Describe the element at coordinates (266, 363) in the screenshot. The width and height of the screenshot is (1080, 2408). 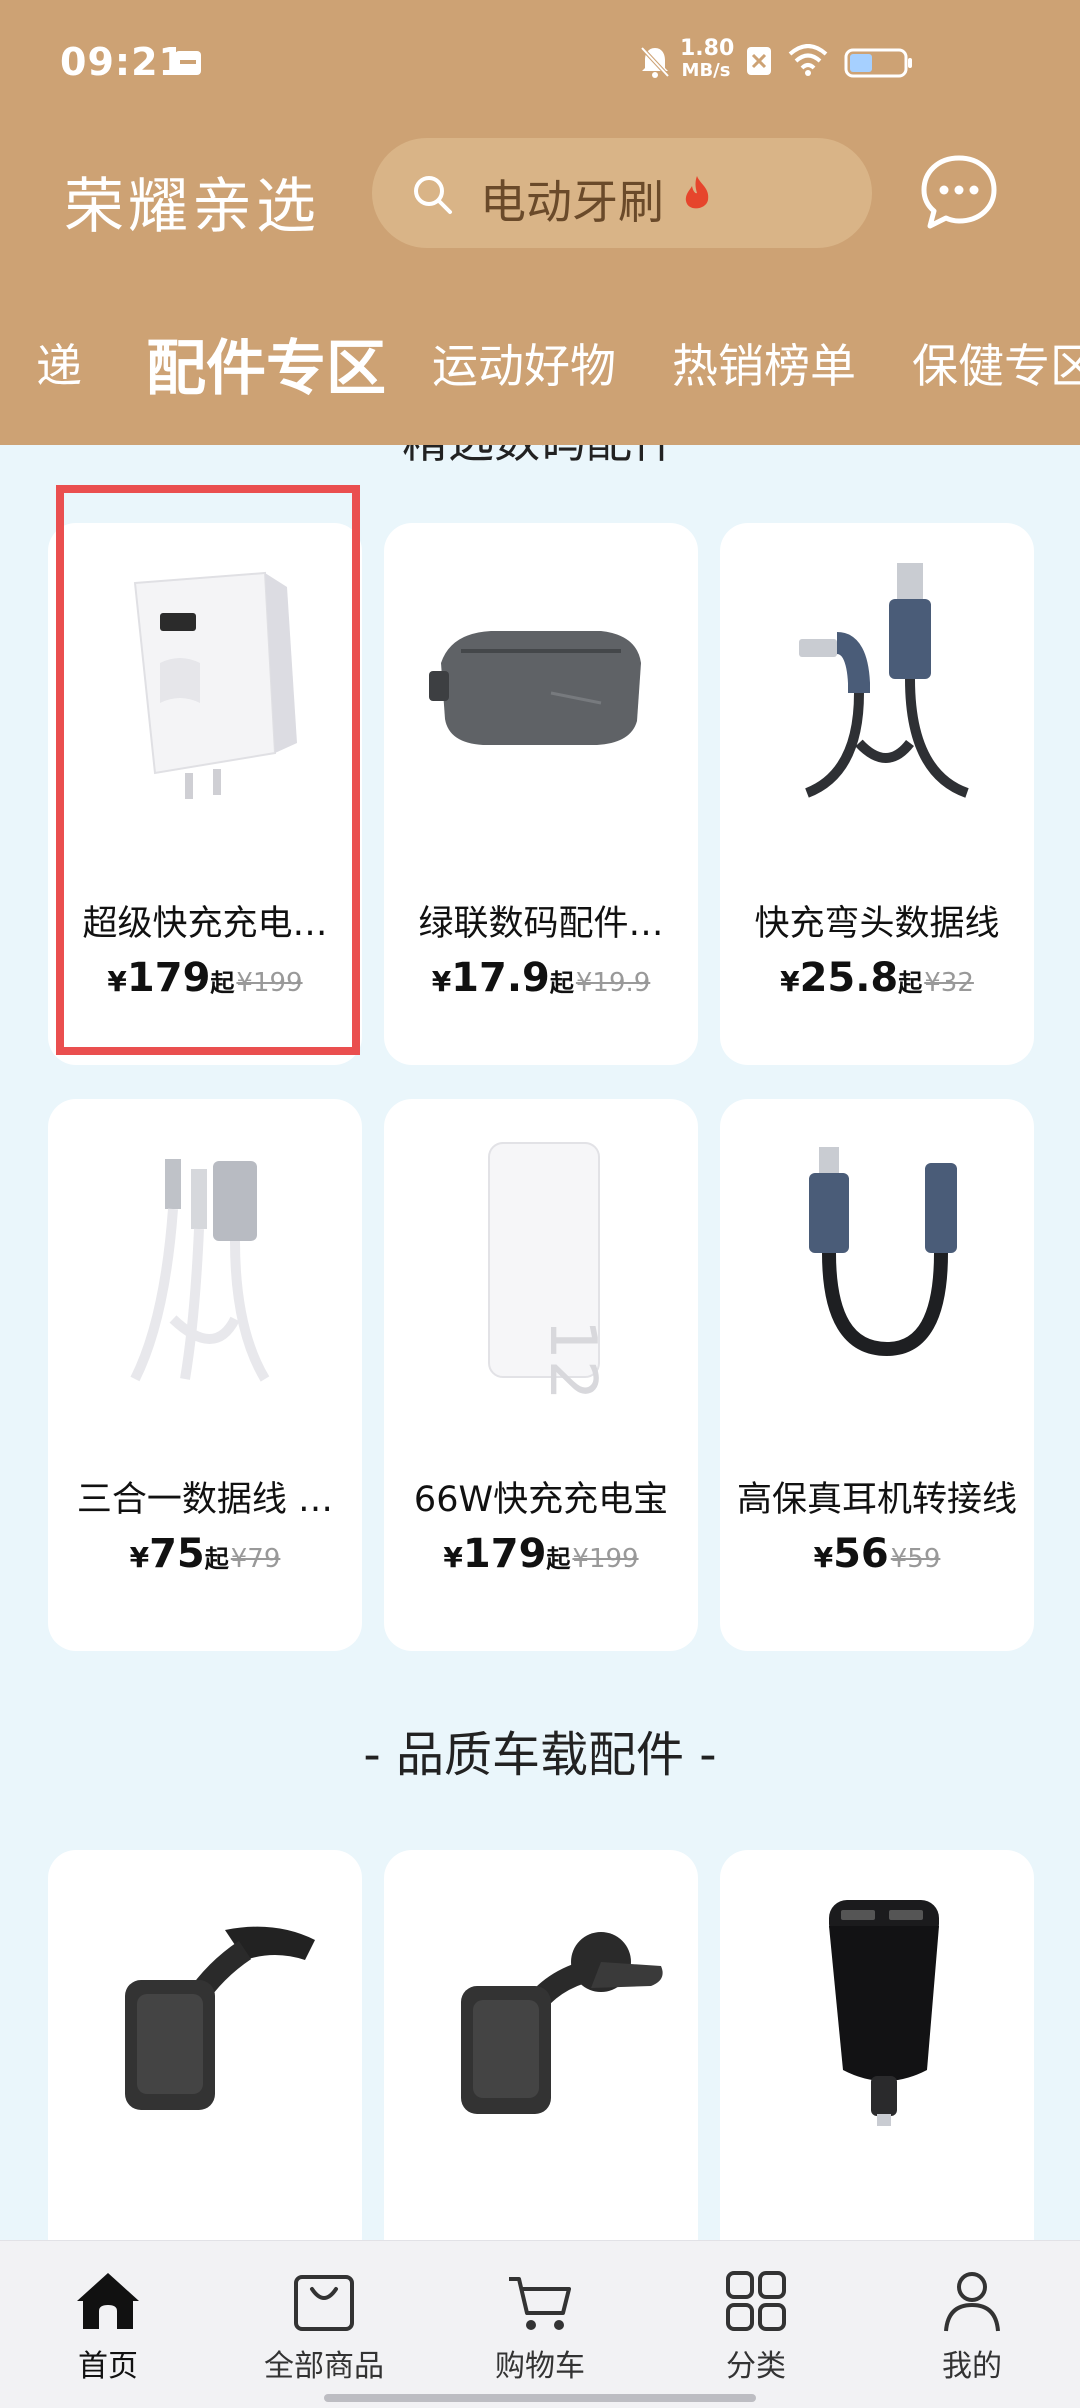
I see `tab-accessories: 配件专区` at that location.